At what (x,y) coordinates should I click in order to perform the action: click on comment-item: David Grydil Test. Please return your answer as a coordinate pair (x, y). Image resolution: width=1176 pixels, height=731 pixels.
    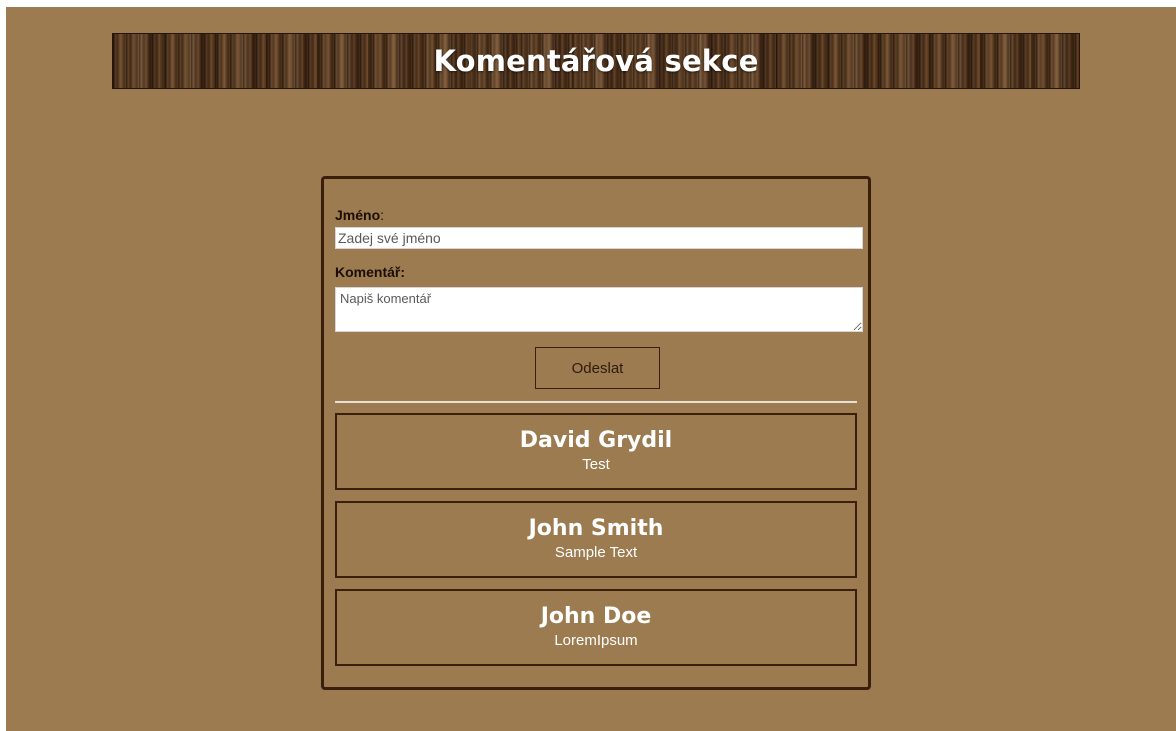
    Looking at the image, I should click on (596, 451).